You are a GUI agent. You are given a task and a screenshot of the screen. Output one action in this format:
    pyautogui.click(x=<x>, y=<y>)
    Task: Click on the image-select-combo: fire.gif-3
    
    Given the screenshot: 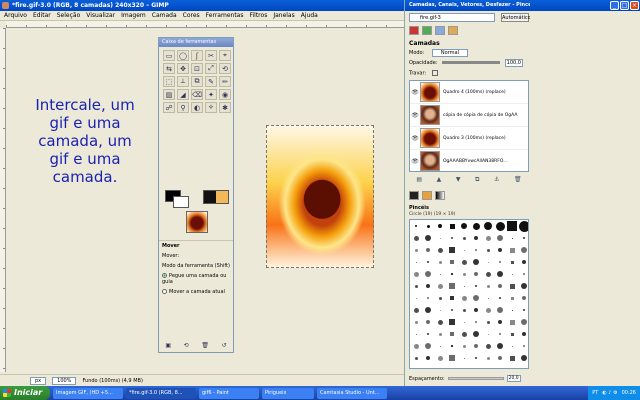 What is the action you would take?
    pyautogui.click(x=452, y=17)
    